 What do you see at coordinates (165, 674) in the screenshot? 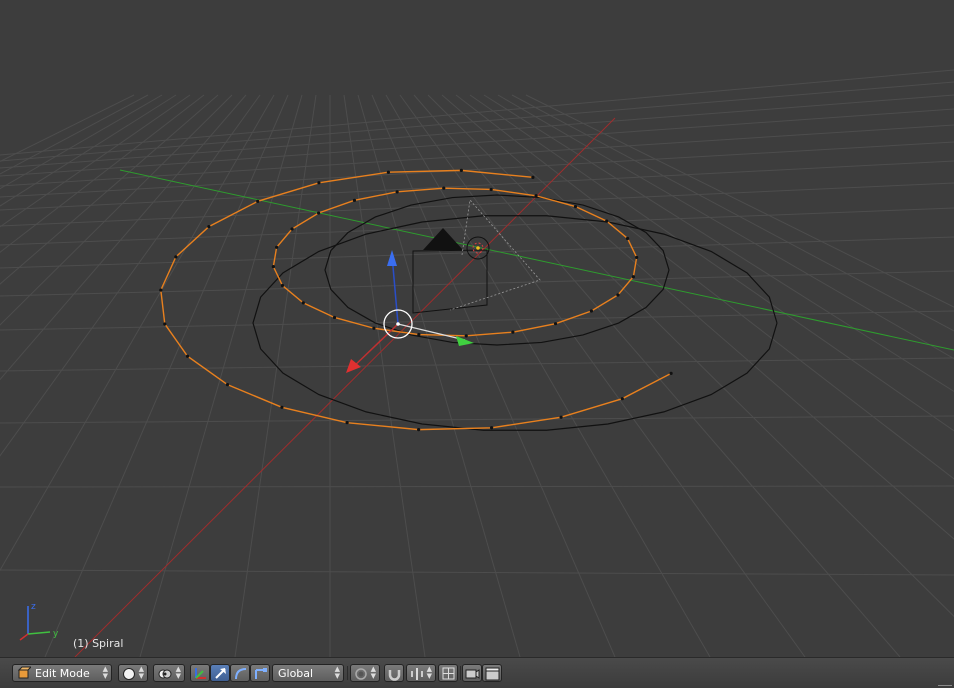
I see `pivot-point-icon` at bounding box center [165, 674].